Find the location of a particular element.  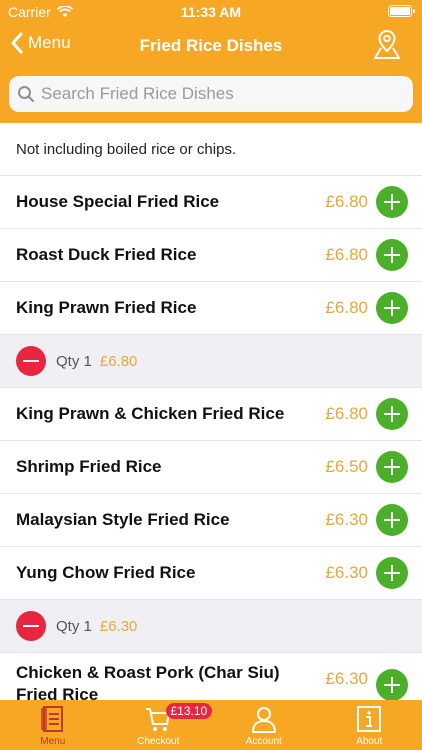

tab-label: Checkout is located at coordinates (158, 741).